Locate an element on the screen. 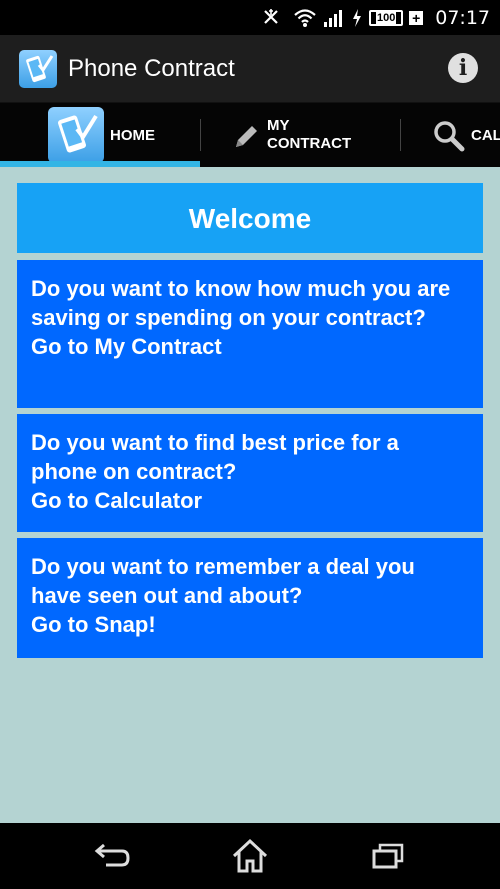  tab-calculator-label: CAL is located at coordinates (485, 135).